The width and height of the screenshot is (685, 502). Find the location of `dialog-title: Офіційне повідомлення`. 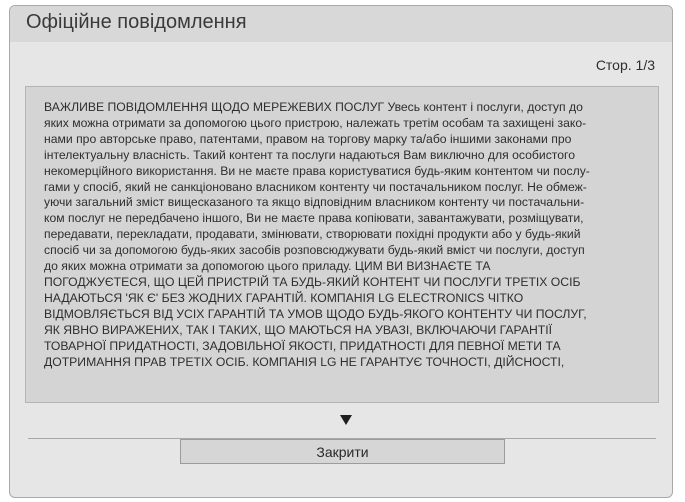

dialog-title: Офіційне повідомлення is located at coordinates (136, 22).